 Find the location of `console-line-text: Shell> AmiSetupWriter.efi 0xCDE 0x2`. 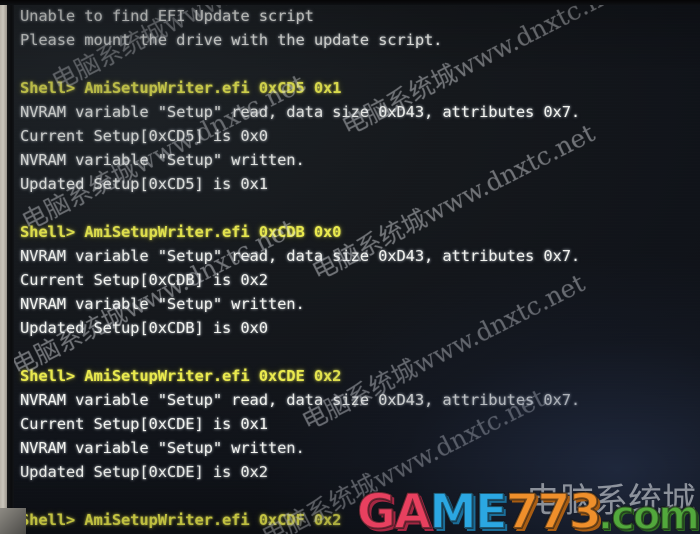

console-line-text: Shell> AmiSetupWriter.efi 0xCDE 0x2 is located at coordinates (181, 376).